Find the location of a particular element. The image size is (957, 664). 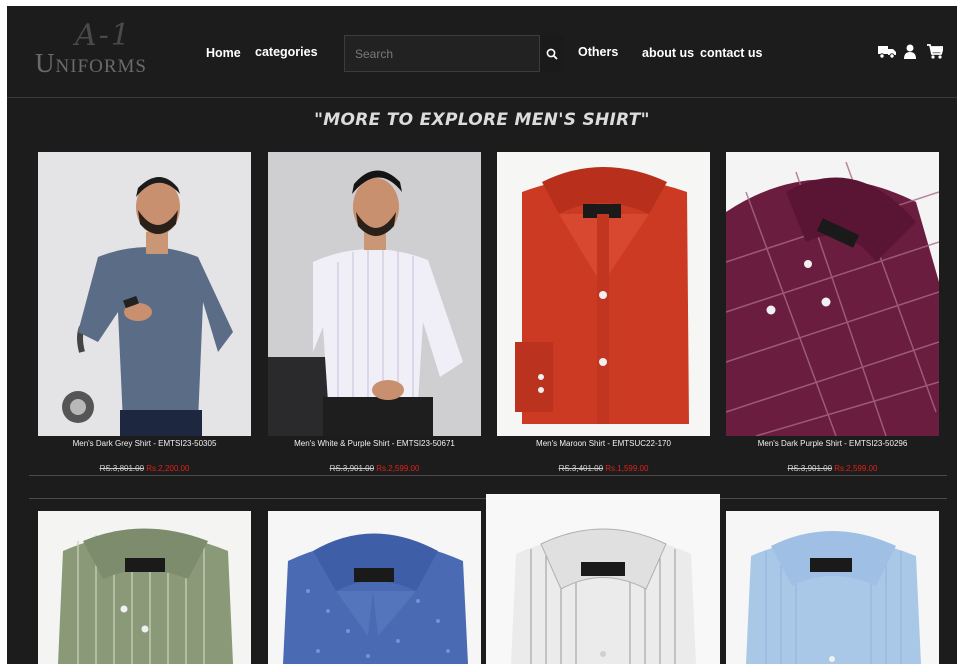

original-price: RS.3,401.00 is located at coordinates (581, 468).